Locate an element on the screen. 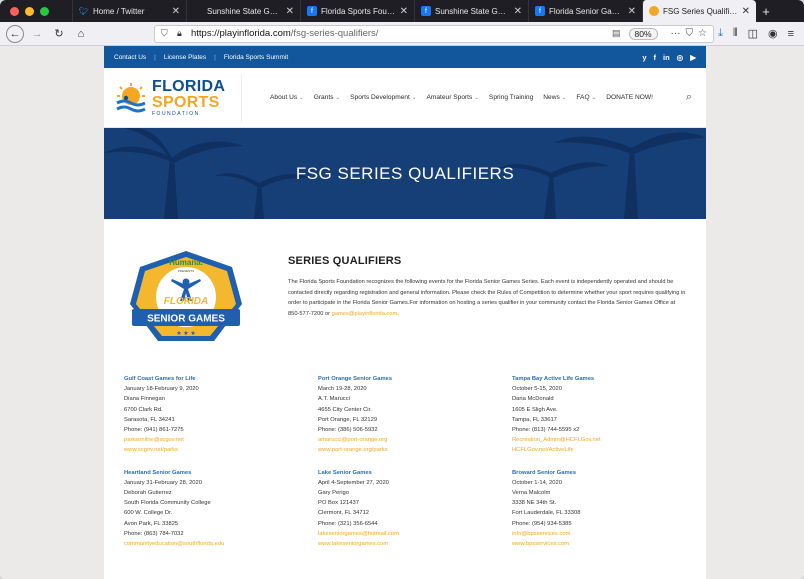 The image size is (804, 579). browser-tab: f Florida Sports Foundatio ✕ is located at coordinates (357, 11).